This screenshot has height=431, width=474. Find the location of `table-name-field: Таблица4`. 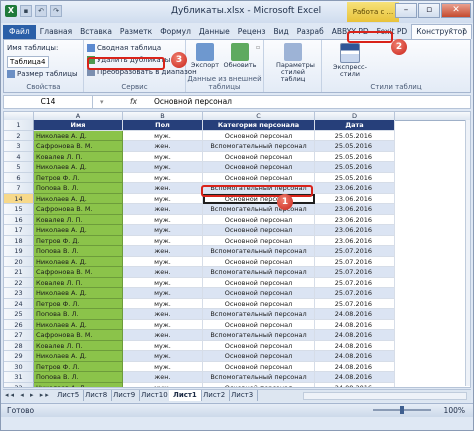

table-name-field: Таблица4 is located at coordinates (28, 62).